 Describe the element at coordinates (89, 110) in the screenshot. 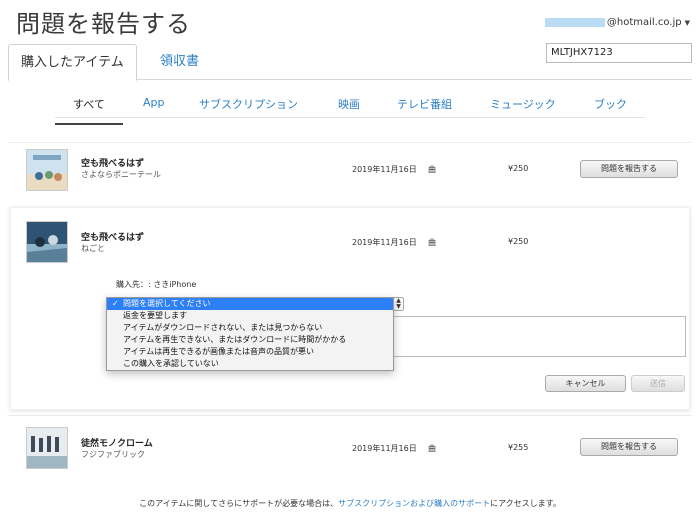

I see `filter-all: すべて` at that location.